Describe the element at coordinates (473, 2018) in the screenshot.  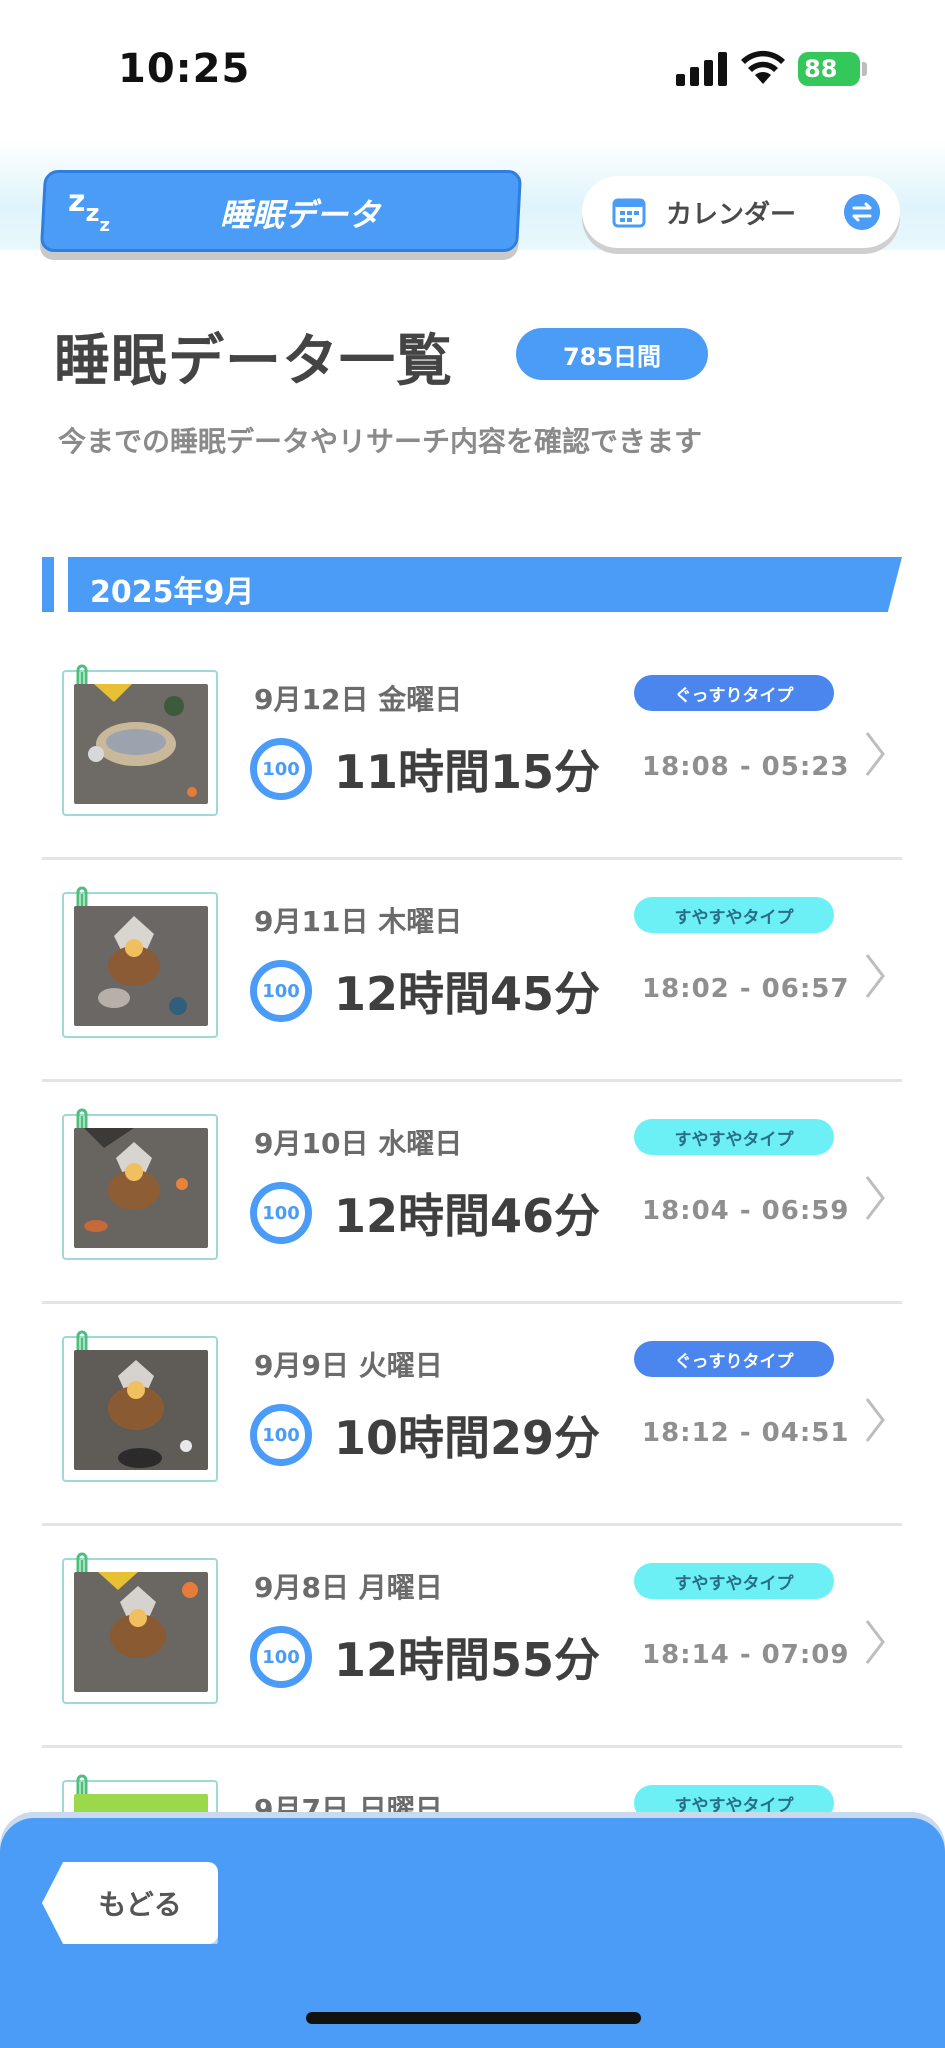
I see `home-indicator` at that location.